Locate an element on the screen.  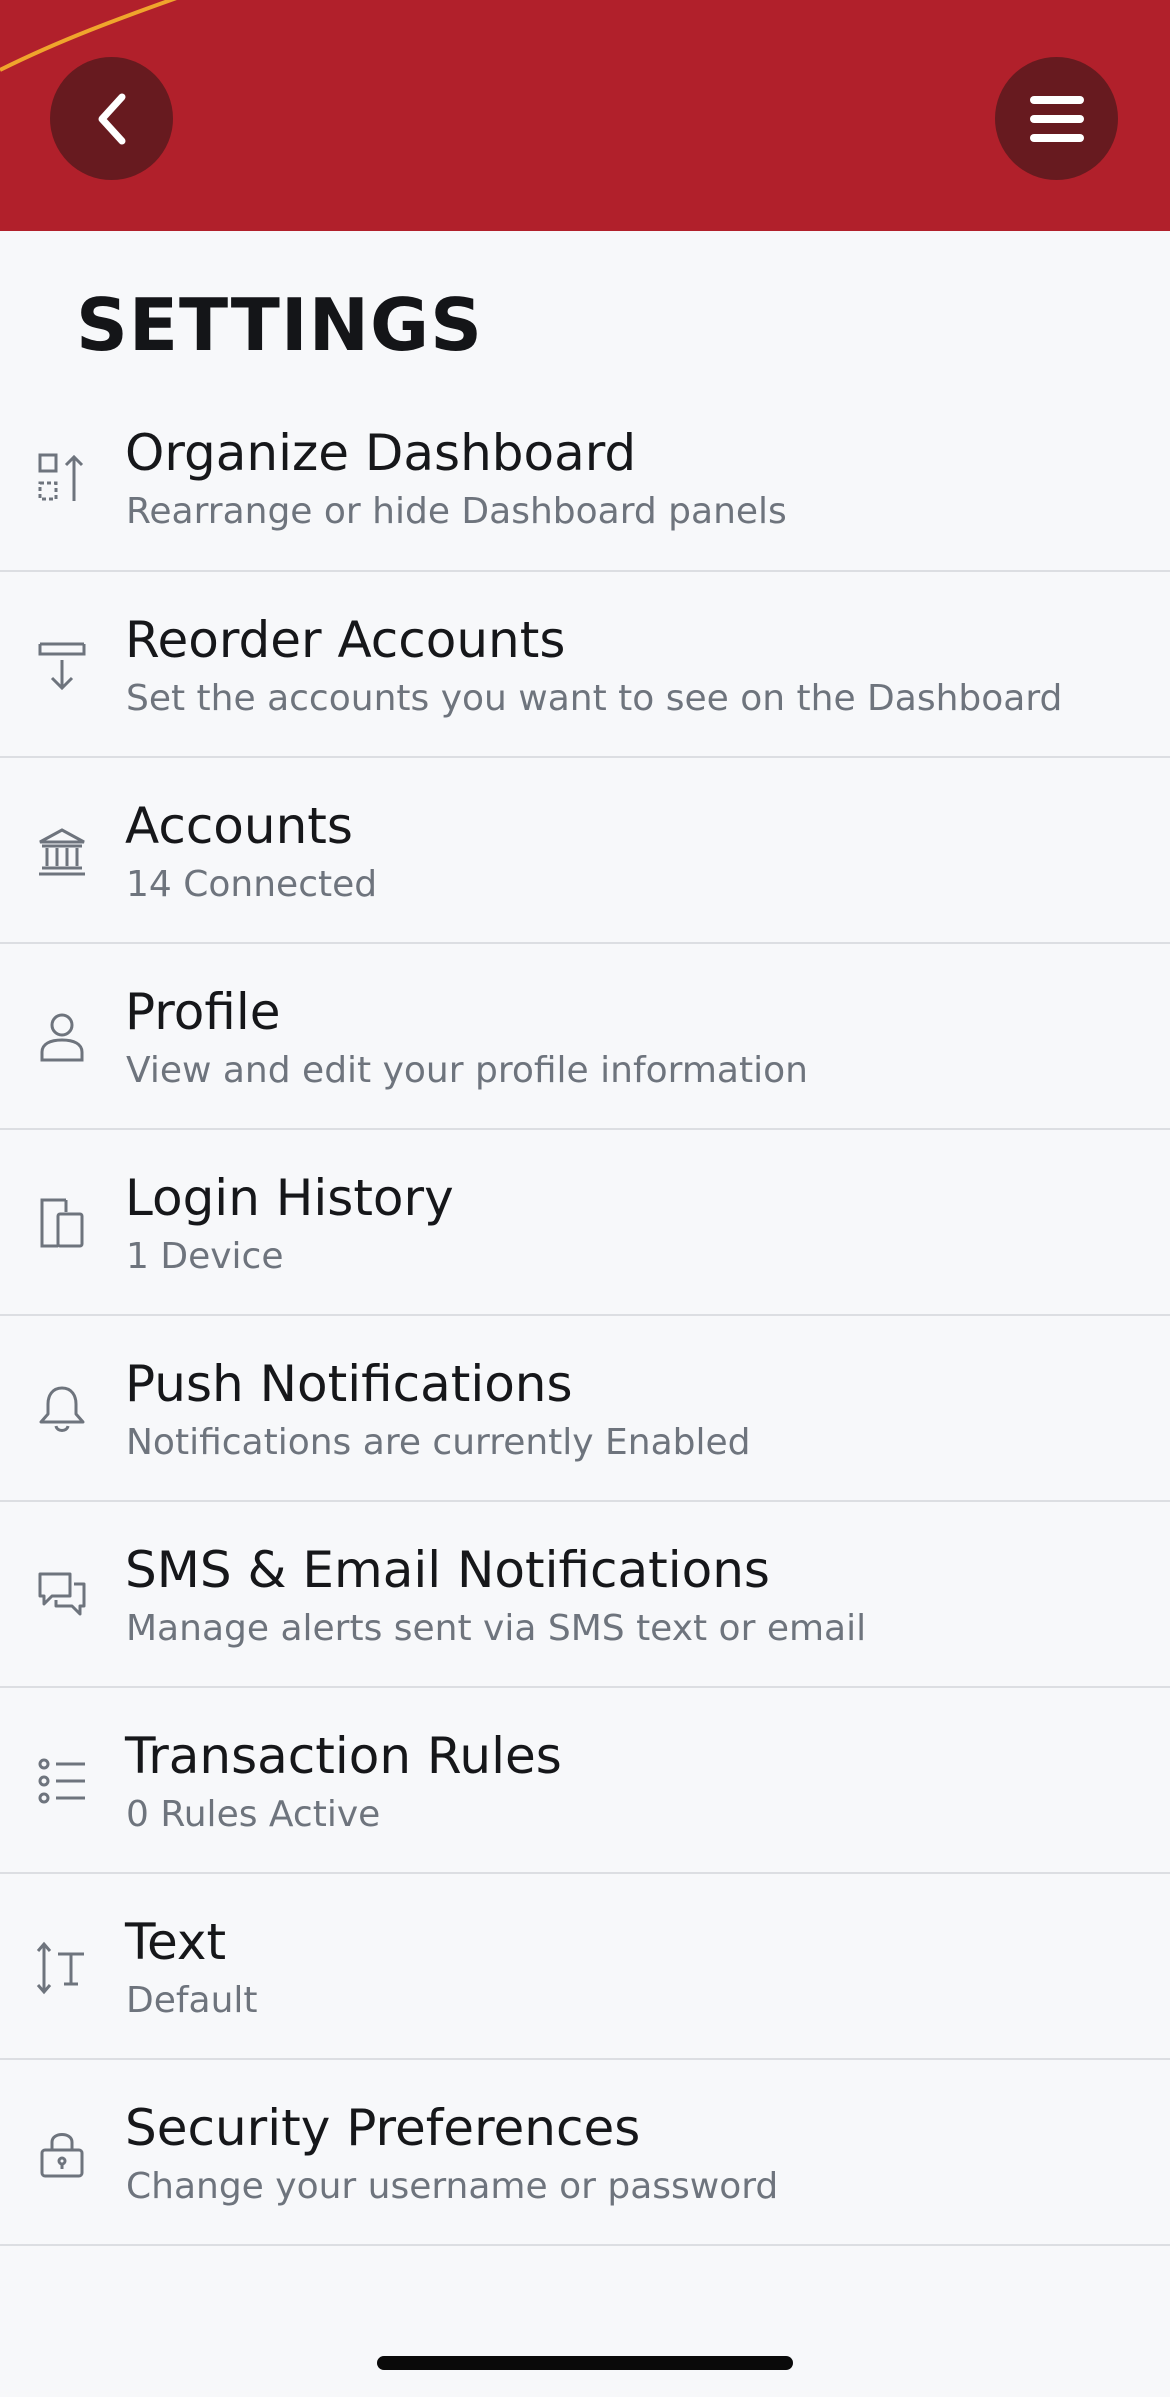
item-title: SMS & Email Notifications is located at coordinates (447, 1570).